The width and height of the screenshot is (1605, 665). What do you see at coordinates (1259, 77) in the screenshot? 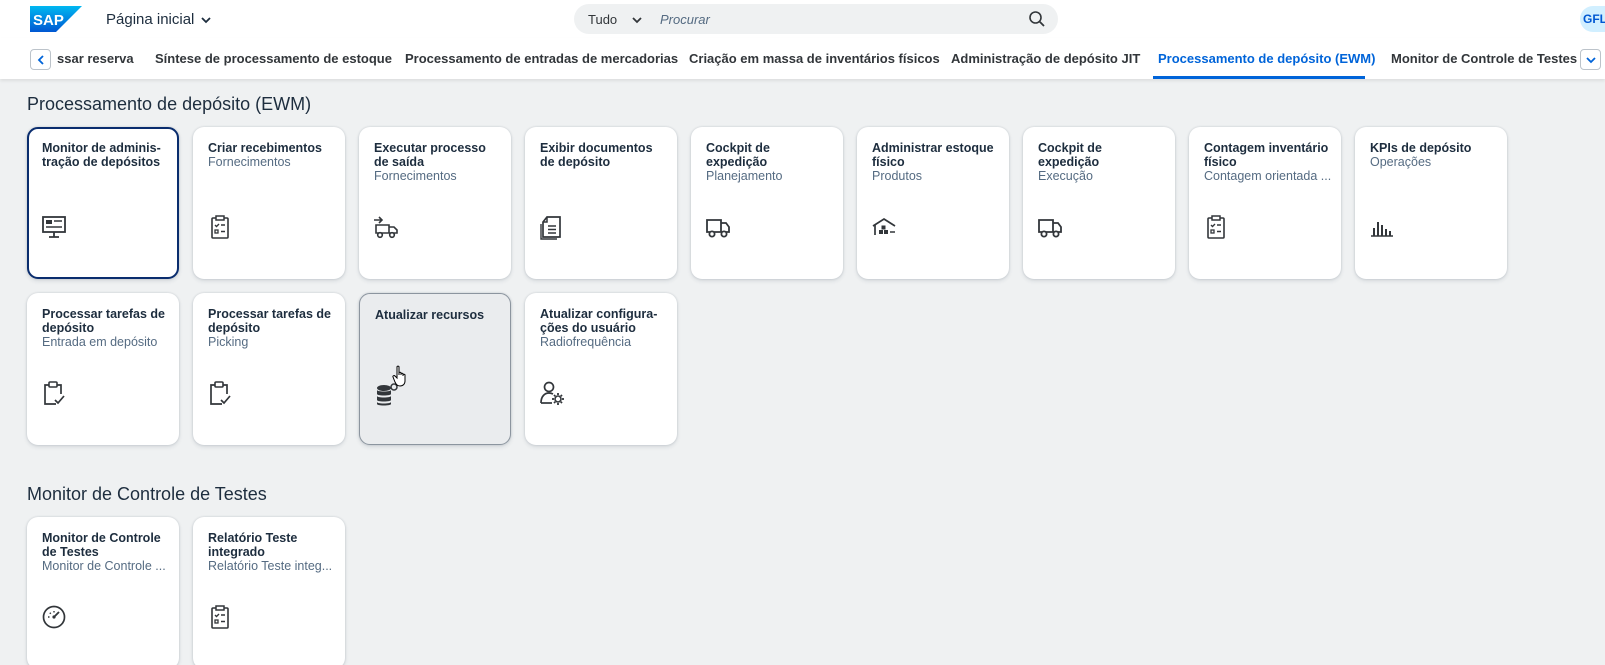
I see `active-tab-indicator` at bounding box center [1259, 77].